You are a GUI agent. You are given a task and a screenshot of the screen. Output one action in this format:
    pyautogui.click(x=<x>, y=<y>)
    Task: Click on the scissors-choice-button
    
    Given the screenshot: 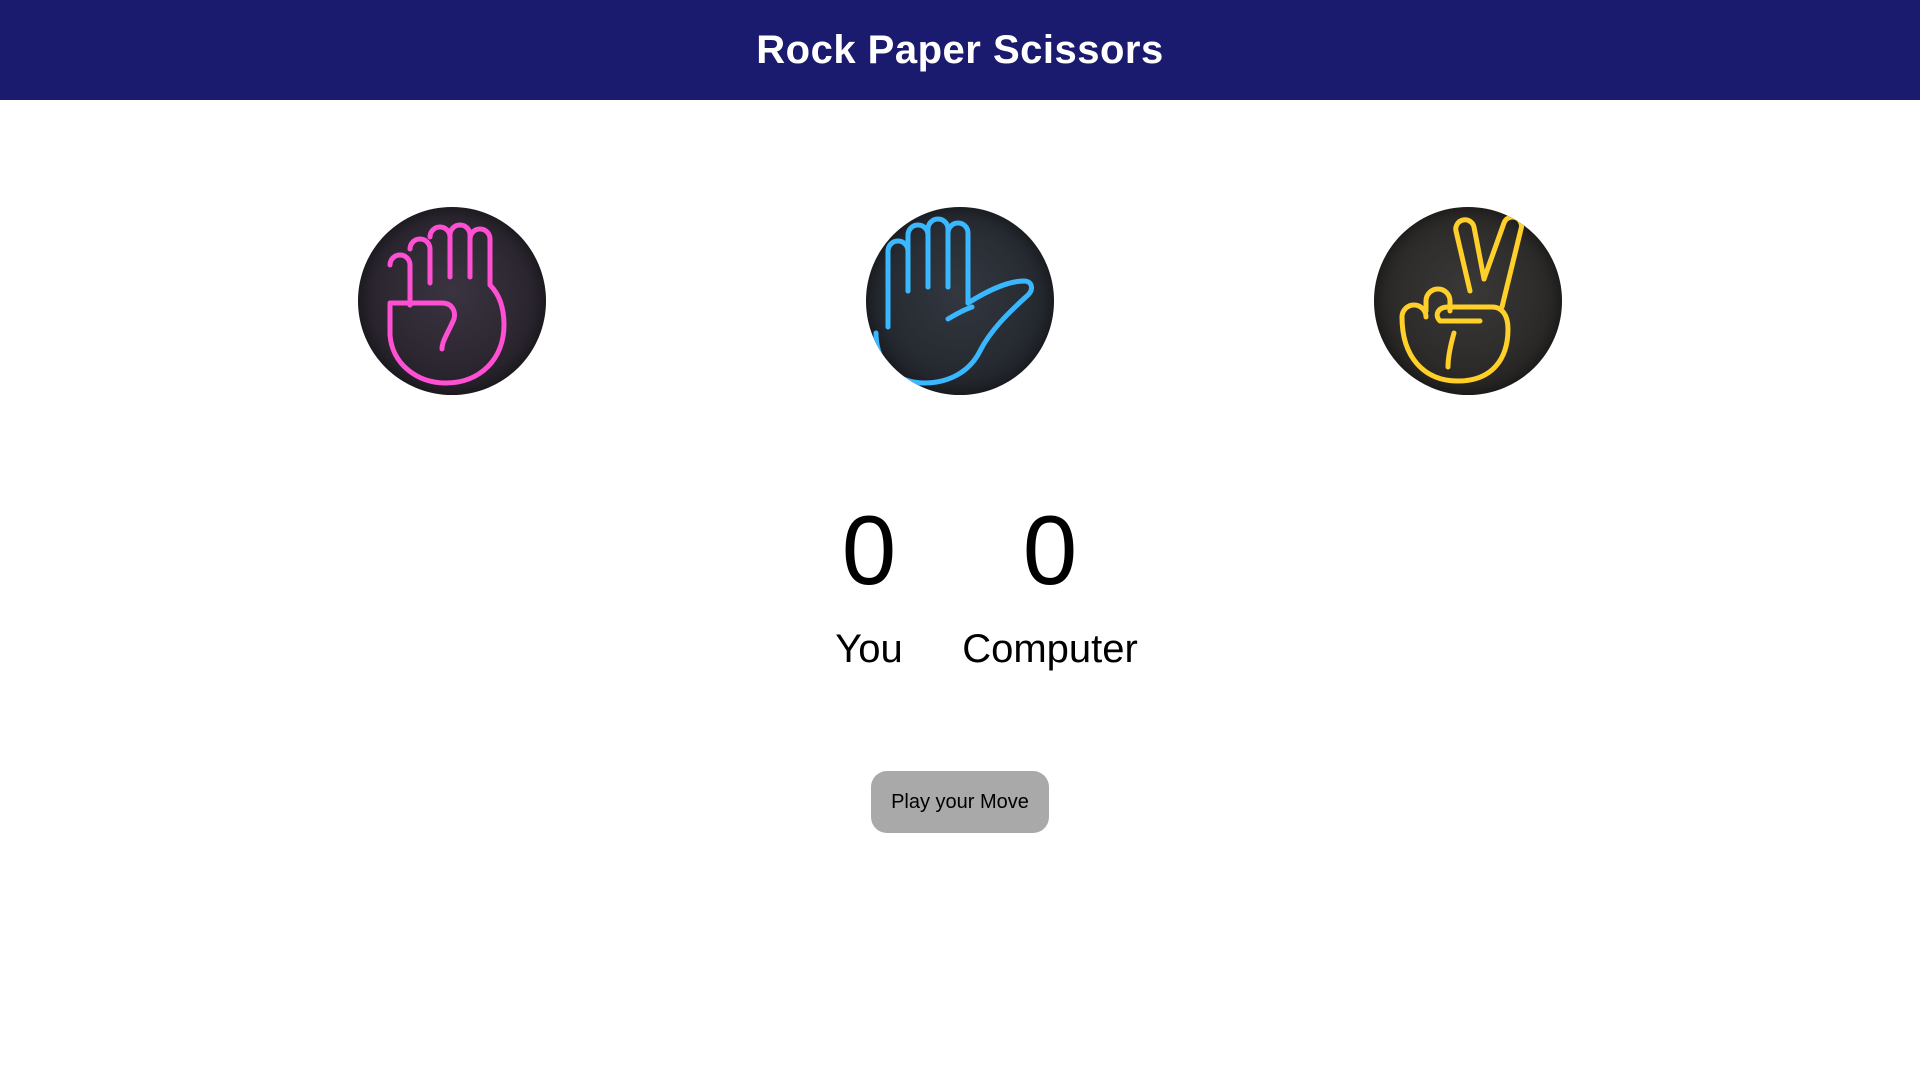 What is the action you would take?
    pyautogui.click(x=1468, y=301)
    